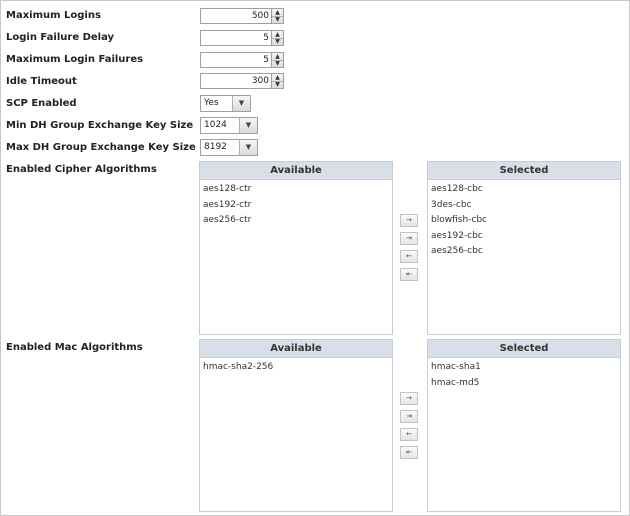 This screenshot has height=516, width=630. I want to click on login-failure-delay-arrows: ▲ ▼, so click(277, 38).